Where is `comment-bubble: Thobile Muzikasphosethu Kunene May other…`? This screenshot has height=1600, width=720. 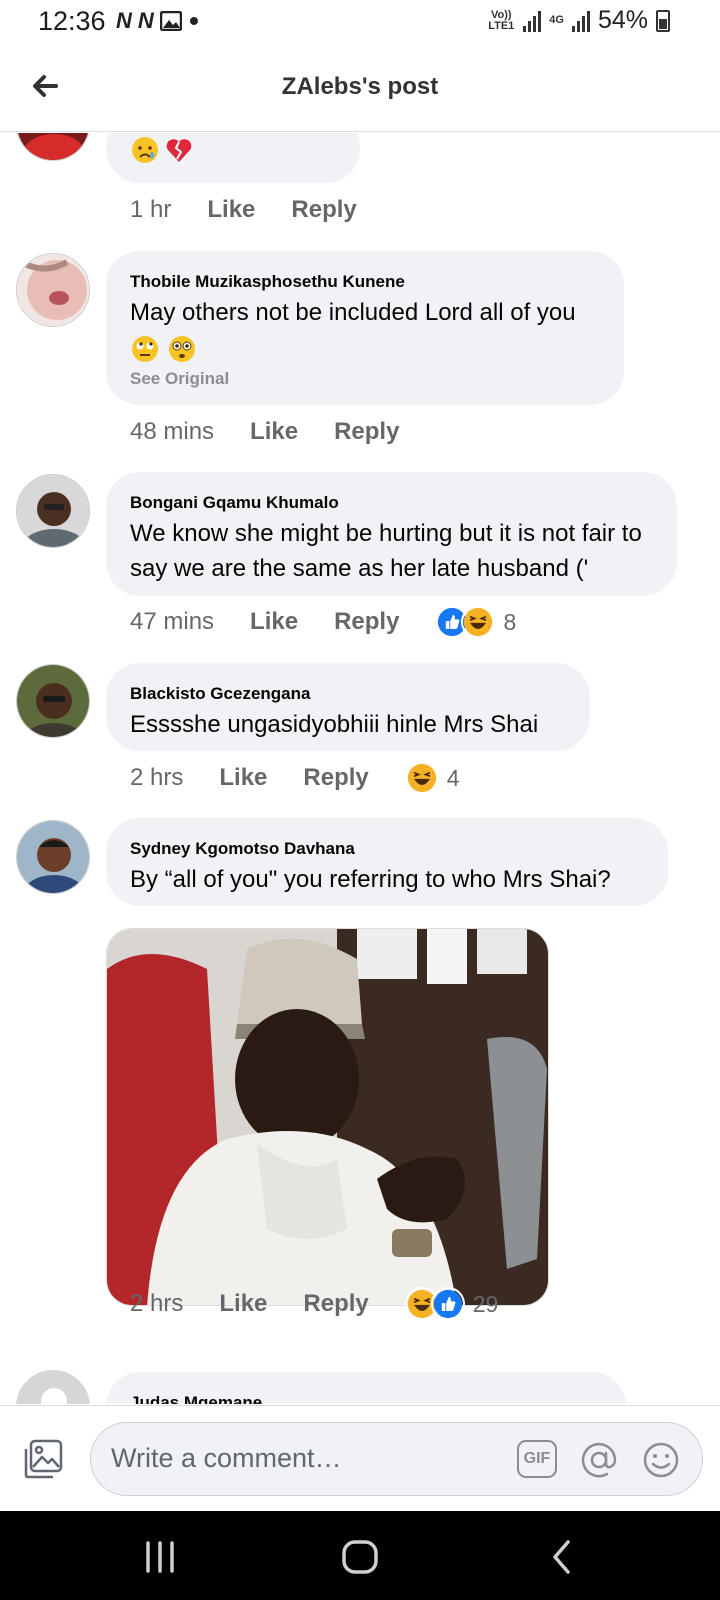
comment-bubble: Thobile Muzikasphosethu Kunene May other… is located at coordinates (365, 328).